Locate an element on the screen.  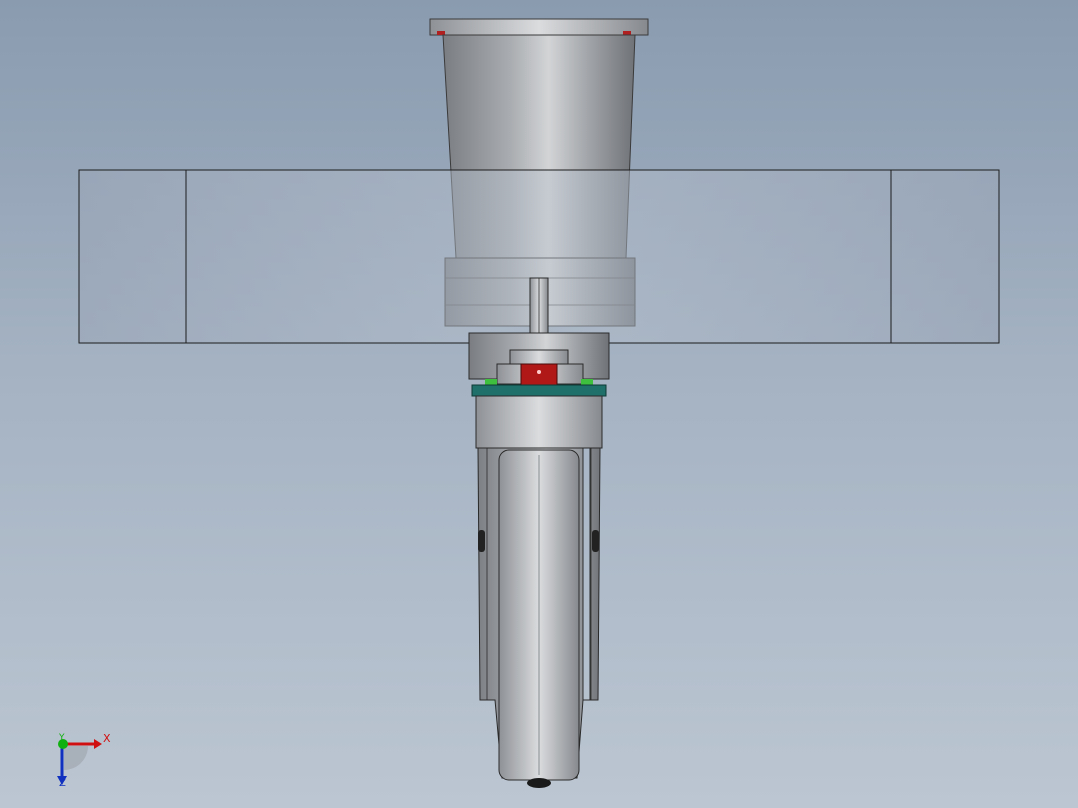
axle-cap-left is located at coordinates (481, 541).